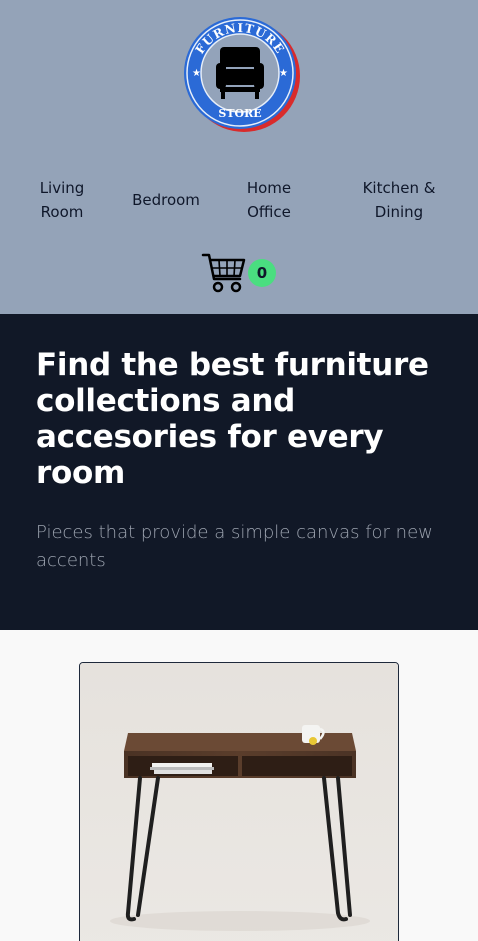 Image resolution: width=478 pixels, height=941 pixels. I want to click on nav-kitchen-dining-line1: Kitchen &, so click(399, 188).